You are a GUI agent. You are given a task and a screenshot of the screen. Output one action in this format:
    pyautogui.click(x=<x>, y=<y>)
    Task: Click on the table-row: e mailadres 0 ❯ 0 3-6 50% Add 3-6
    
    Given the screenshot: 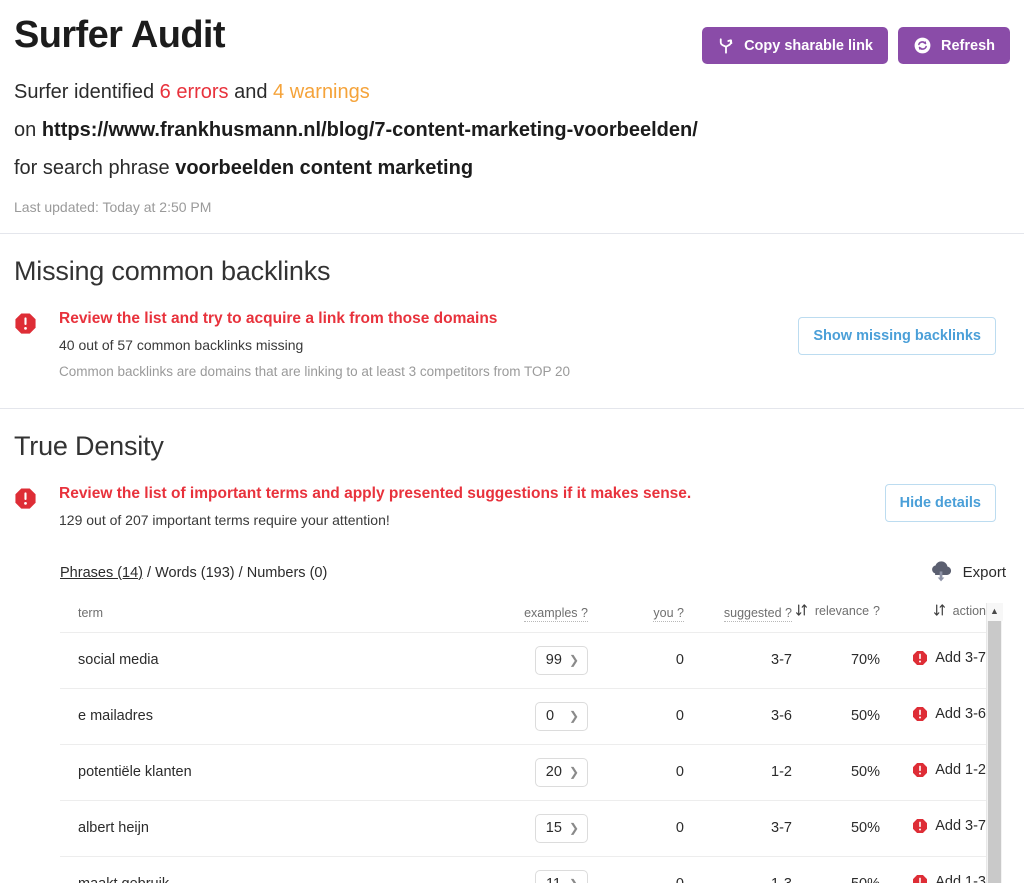 What is the action you would take?
    pyautogui.click(x=523, y=716)
    